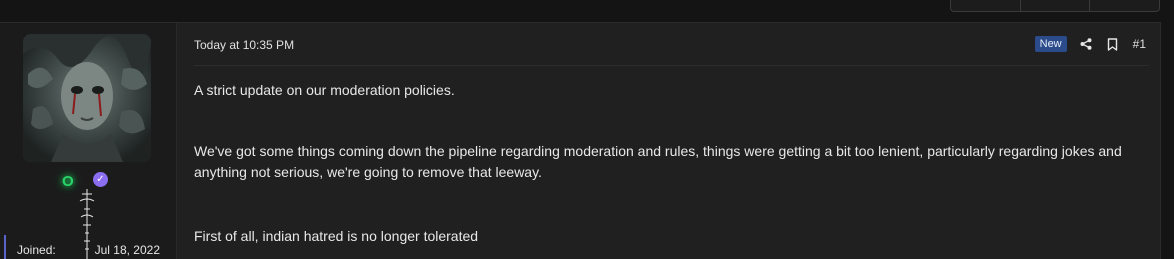  Describe the element at coordinates (36, 250) in the screenshot. I see `joined-label: Joined:` at that location.